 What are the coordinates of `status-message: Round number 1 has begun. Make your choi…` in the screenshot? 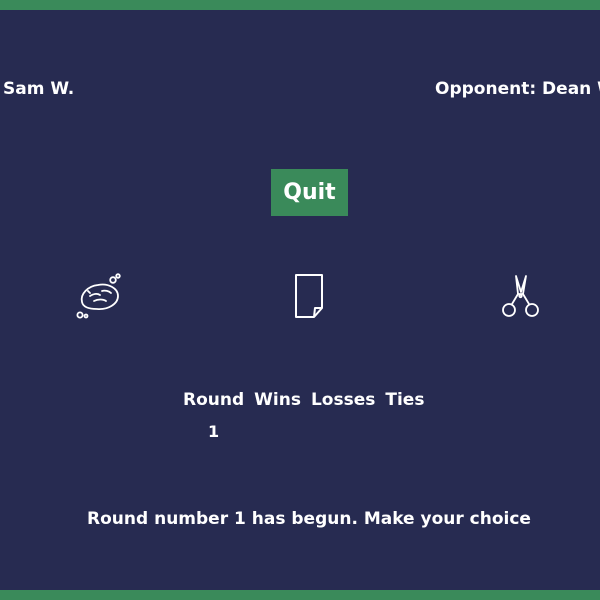 It's located at (309, 519).